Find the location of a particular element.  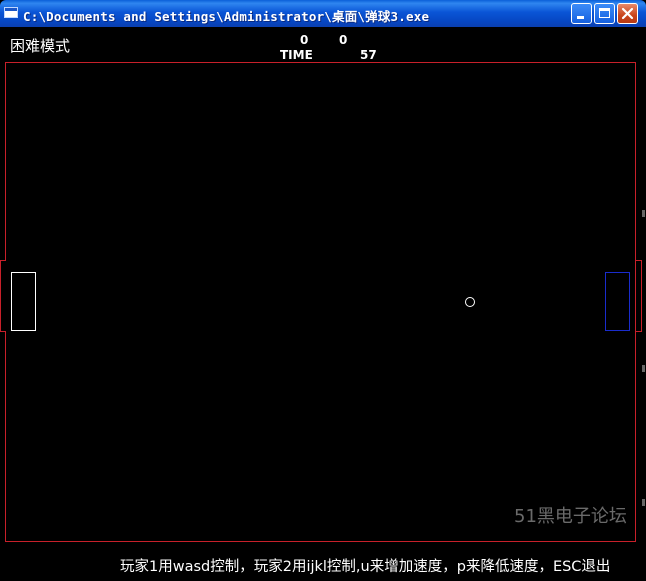

difficulty-mode-label: 困难模式 is located at coordinates (40, 46).